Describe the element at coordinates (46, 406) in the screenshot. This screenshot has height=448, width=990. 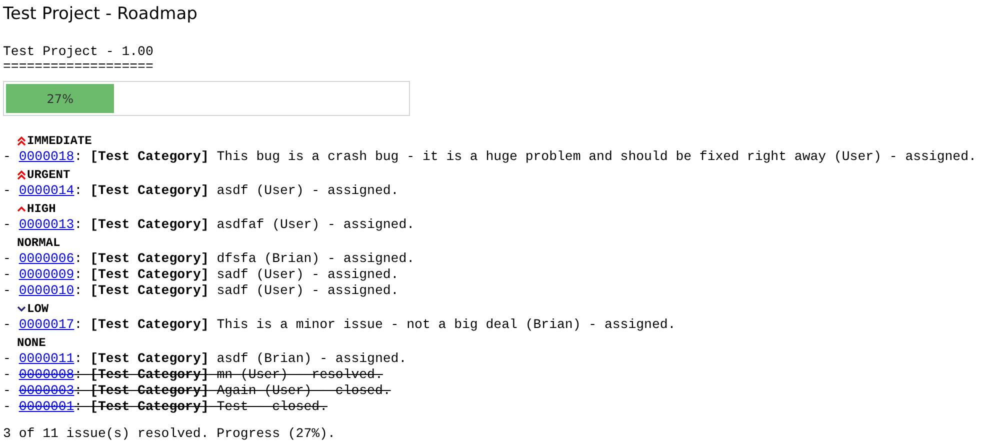
I see `issue-link: 0000001` at that location.